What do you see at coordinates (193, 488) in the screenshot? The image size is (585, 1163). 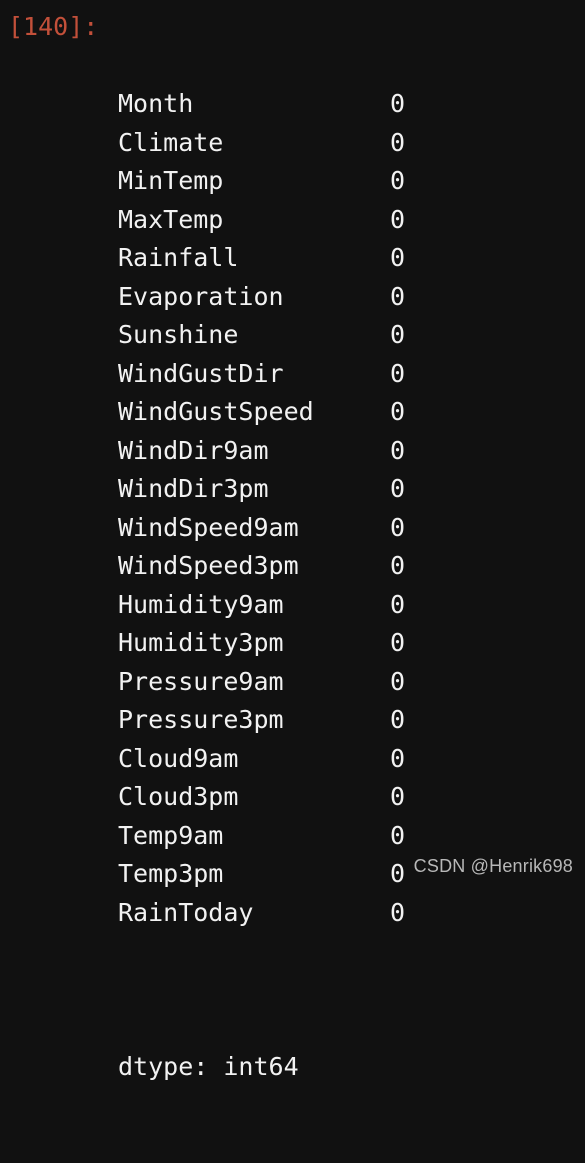 I see `series-row-label: WindDir3pm` at bounding box center [193, 488].